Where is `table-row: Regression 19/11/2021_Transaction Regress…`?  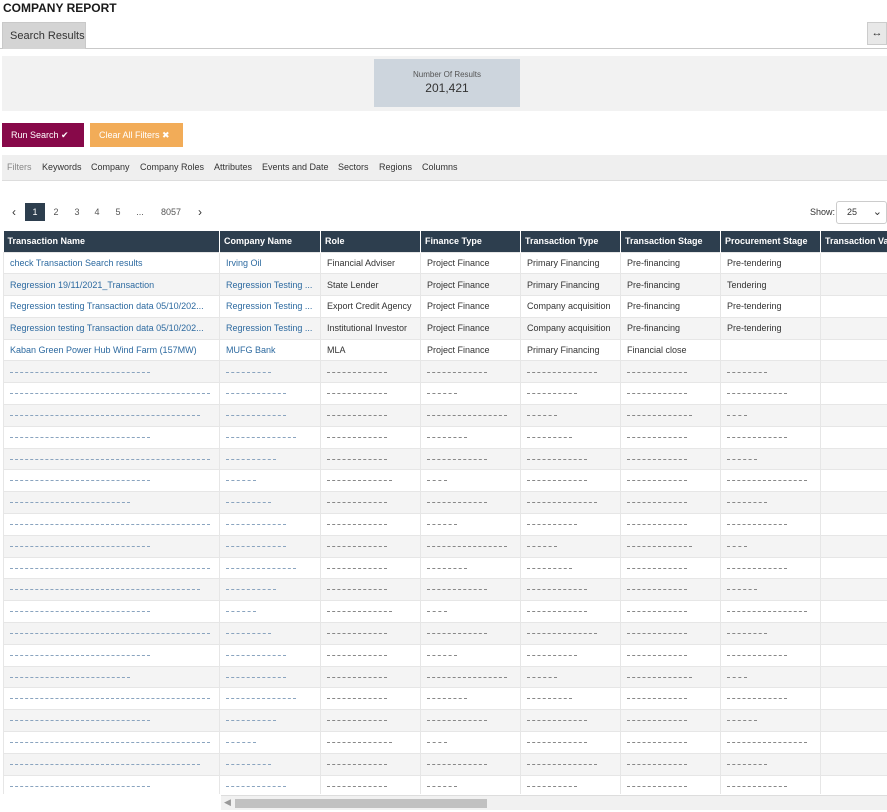
table-row: Regression 19/11/2021_Transaction Regress… is located at coordinates (445, 285).